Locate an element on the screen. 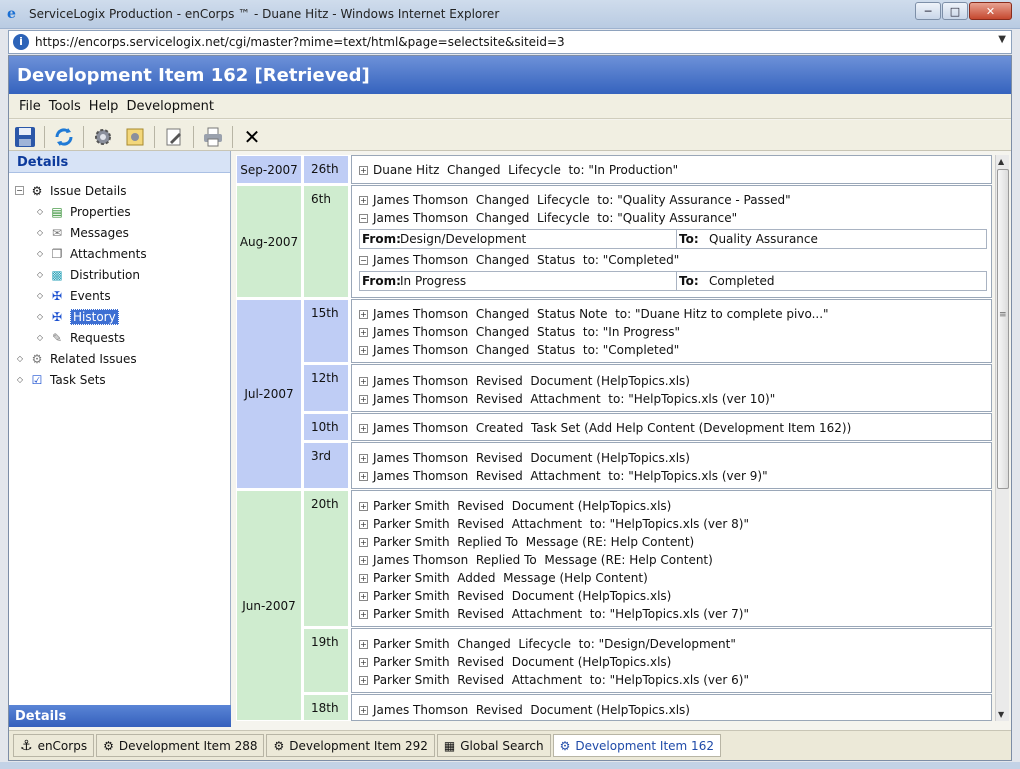 The height and width of the screenshot is (769, 1020). tree-item-label: Task Sets is located at coordinates (78, 379).